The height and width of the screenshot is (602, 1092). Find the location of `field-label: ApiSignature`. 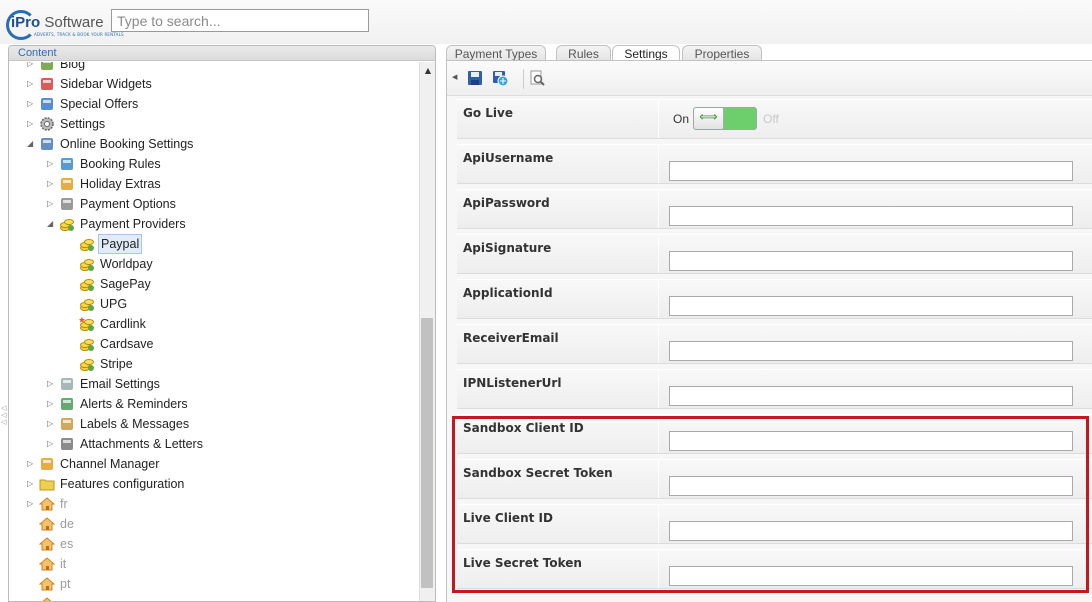

field-label: ApiSignature is located at coordinates (507, 248).